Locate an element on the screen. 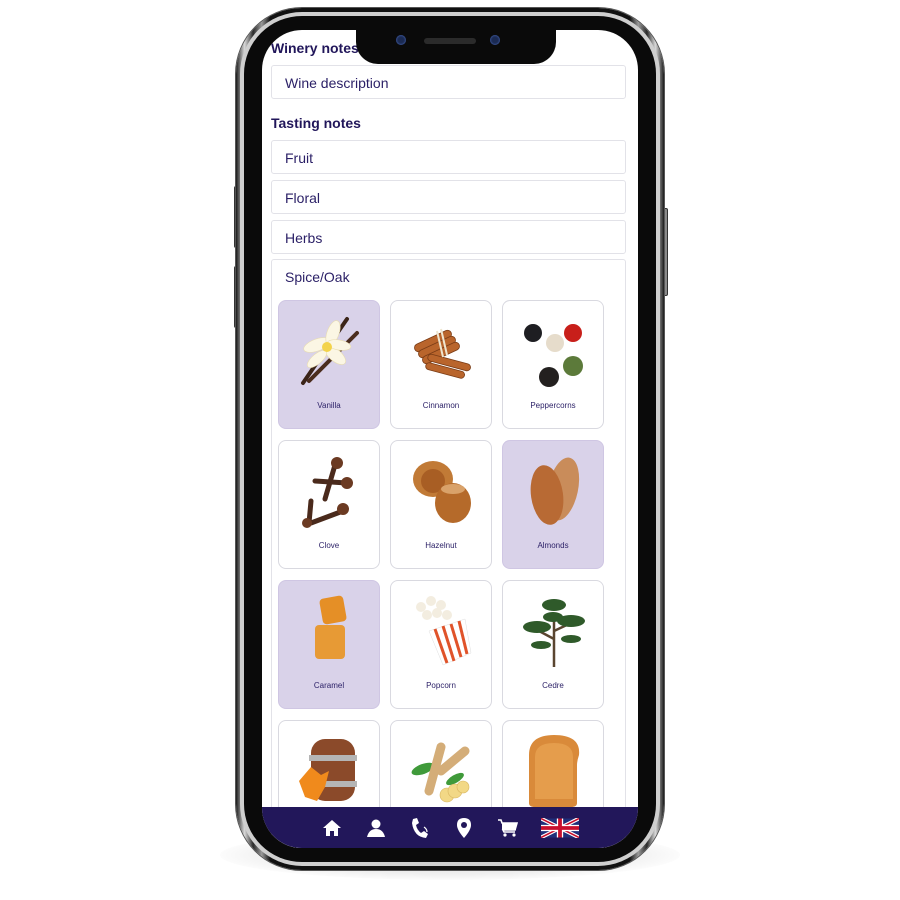 The width and height of the screenshot is (900, 900). note-card: Caramel is located at coordinates (329, 644).